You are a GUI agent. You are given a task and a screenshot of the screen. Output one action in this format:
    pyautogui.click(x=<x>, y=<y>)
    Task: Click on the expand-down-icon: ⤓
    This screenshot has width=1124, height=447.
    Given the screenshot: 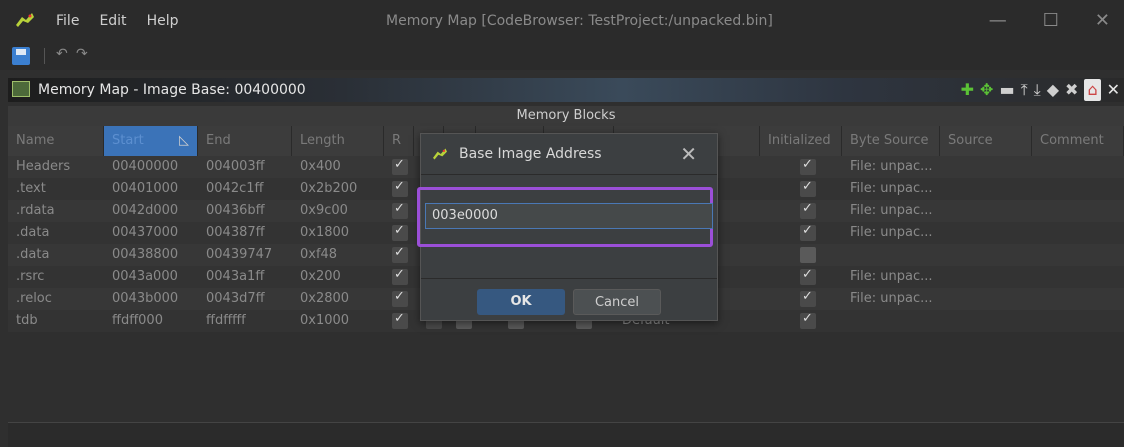 What is the action you would take?
    pyautogui.click(x=1037, y=90)
    